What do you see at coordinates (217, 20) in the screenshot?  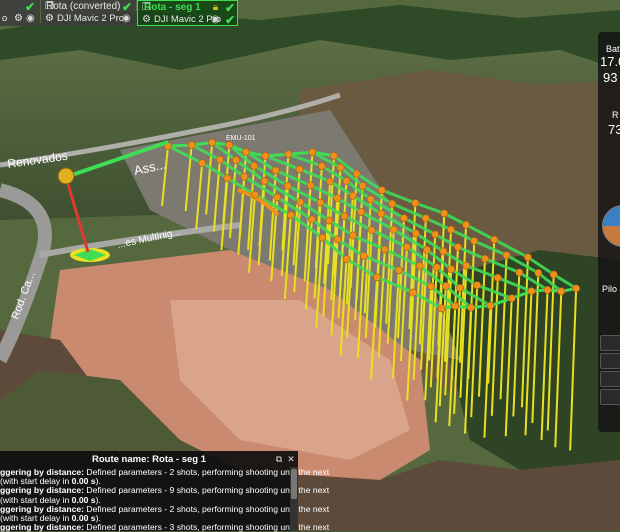 I see `eye-icon: ◉` at bounding box center [217, 20].